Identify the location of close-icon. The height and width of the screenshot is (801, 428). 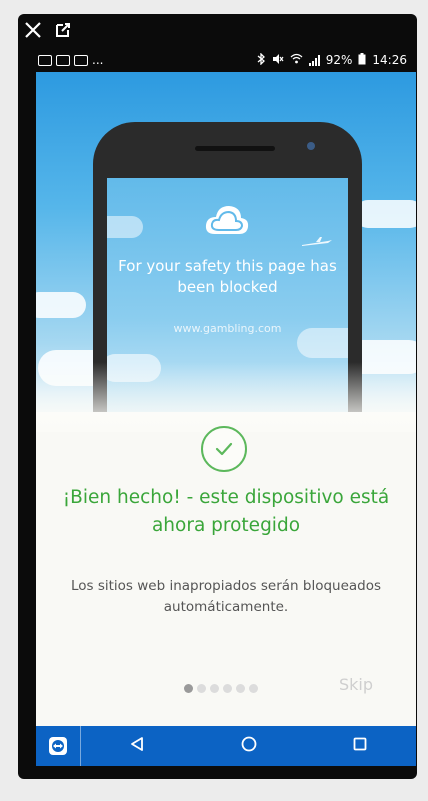
(33, 30).